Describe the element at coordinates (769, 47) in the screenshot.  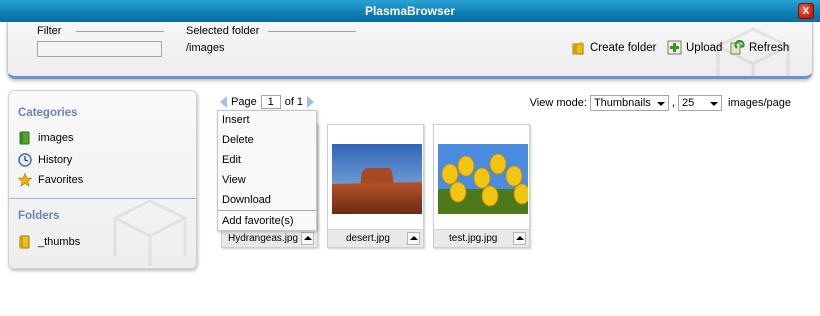
I see `refresh-label: Refresh` at that location.